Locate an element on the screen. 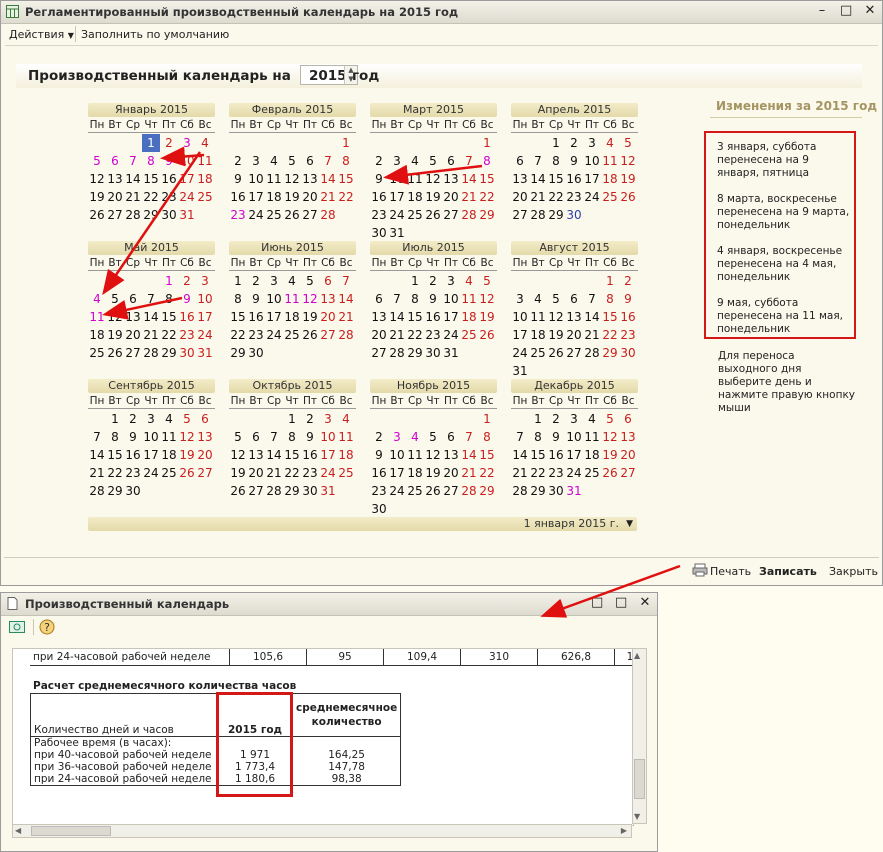  scroll-thumb-h is located at coordinates (71, 831).